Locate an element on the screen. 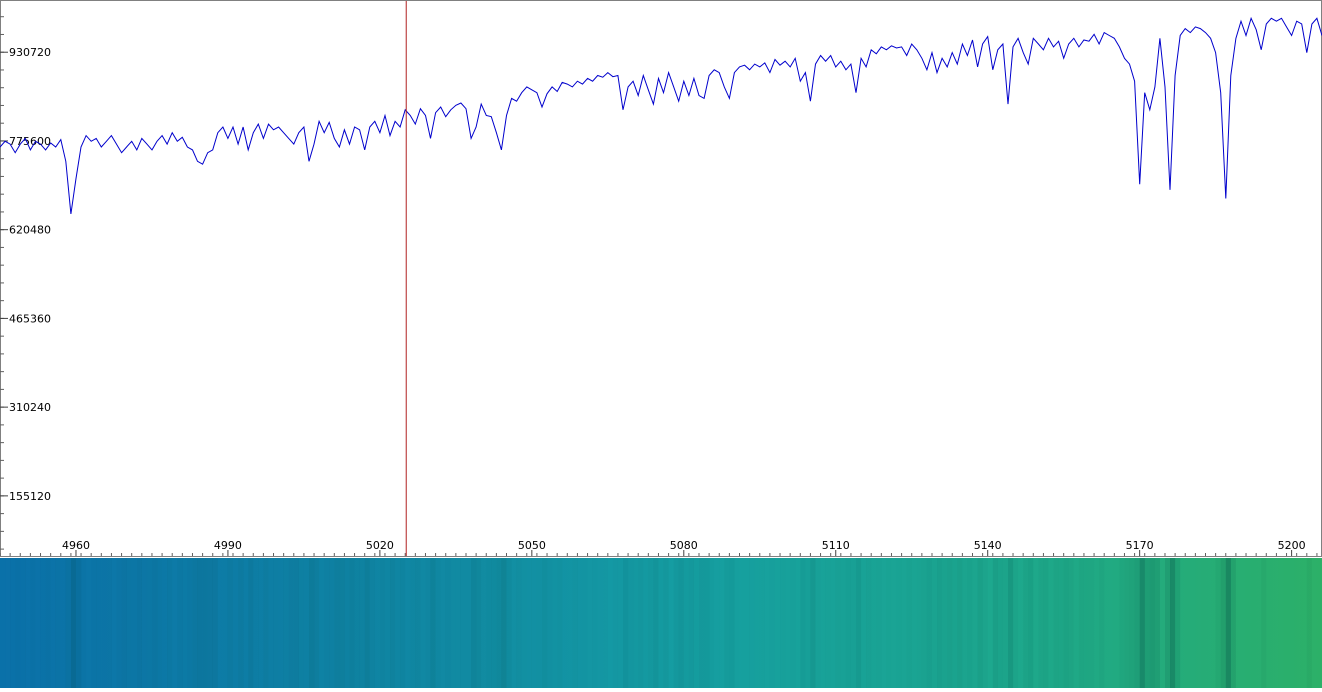 This screenshot has width=1322, height=692. y-tick-label: 465360 is located at coordinates (30, 318).